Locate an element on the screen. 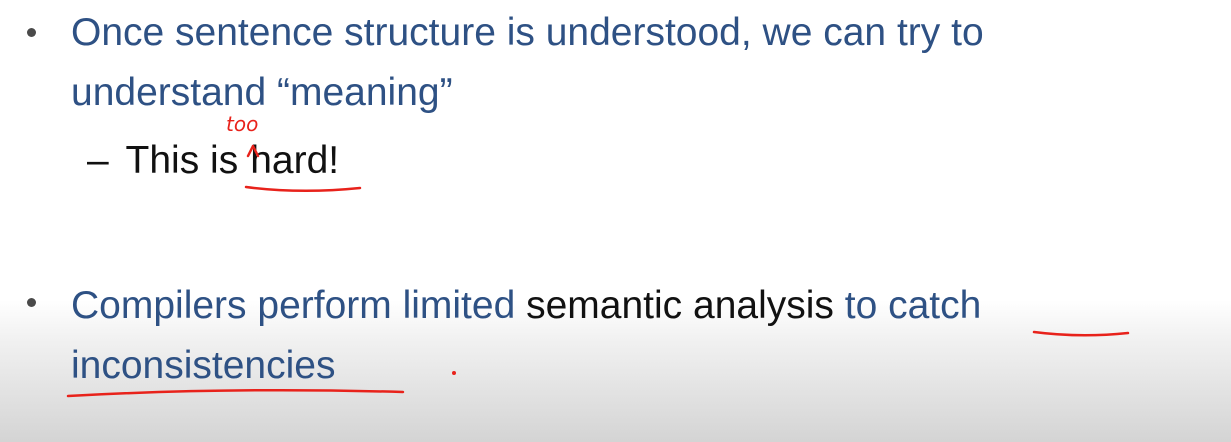 This screenshot has width=1231, height=442. bullet-2-text-highlight: semantic analysis is located at coordinates (680, 305).